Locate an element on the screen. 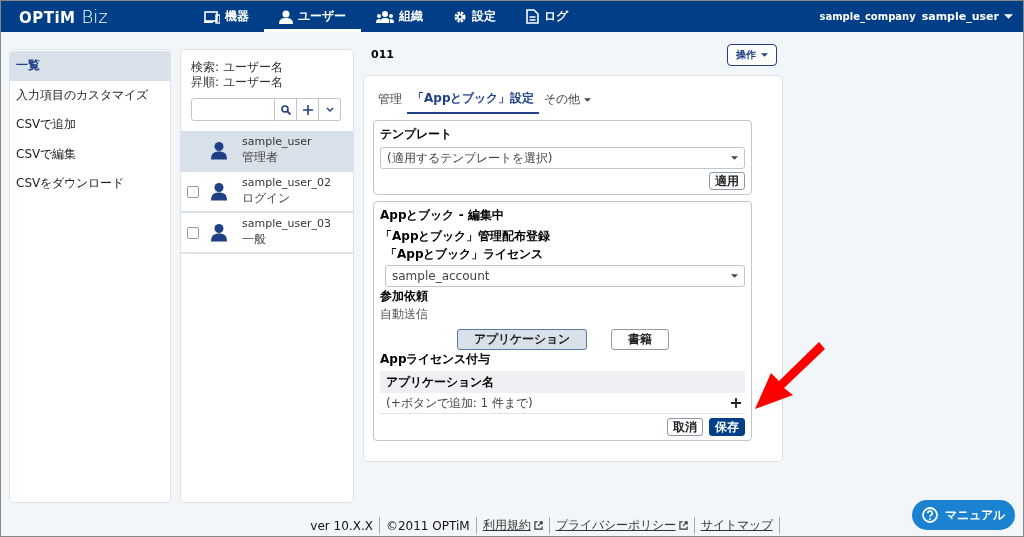 This screenshot has height=537, width=1024. license-select: sample_account is located at coordinates (565, 276).